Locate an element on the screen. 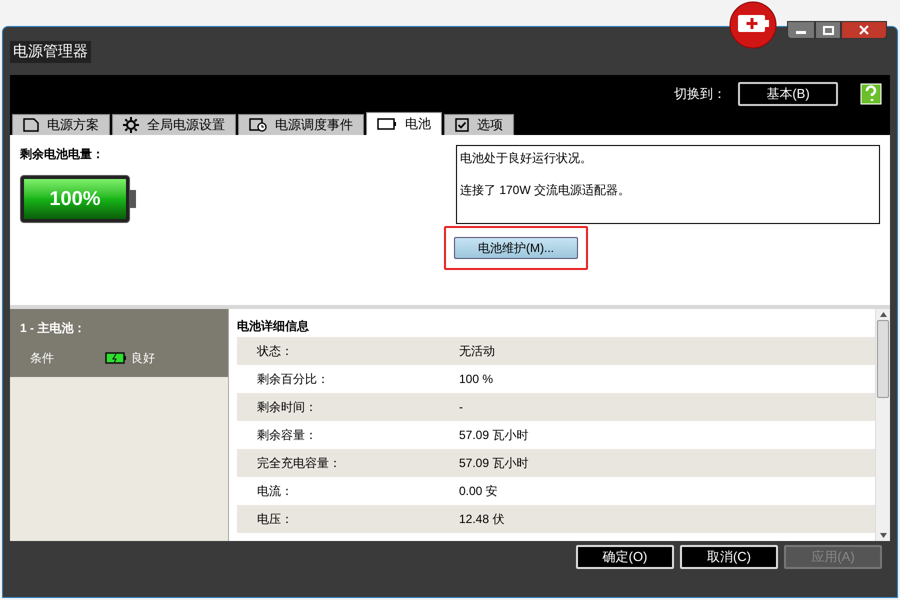 The width and height of the screenshot is (900, 600). tab: 电池 is located at coordinates (404, 123).